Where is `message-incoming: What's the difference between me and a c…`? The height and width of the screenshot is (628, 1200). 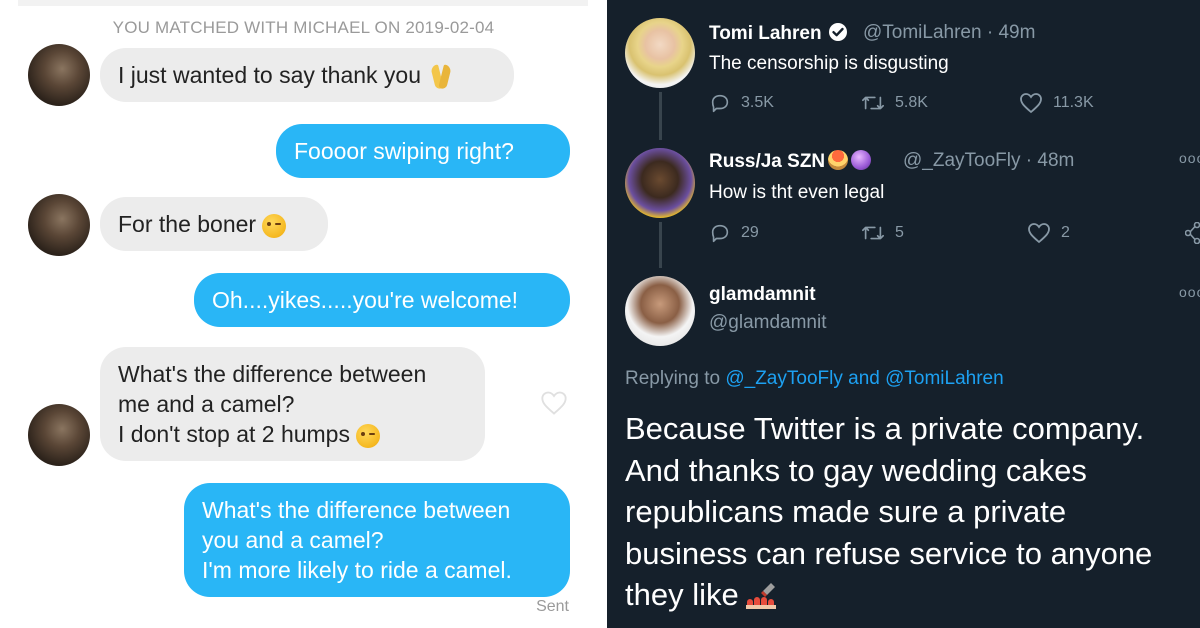 message-incoming: What's the difference between me and a c… is located at coordinates (292, 404).